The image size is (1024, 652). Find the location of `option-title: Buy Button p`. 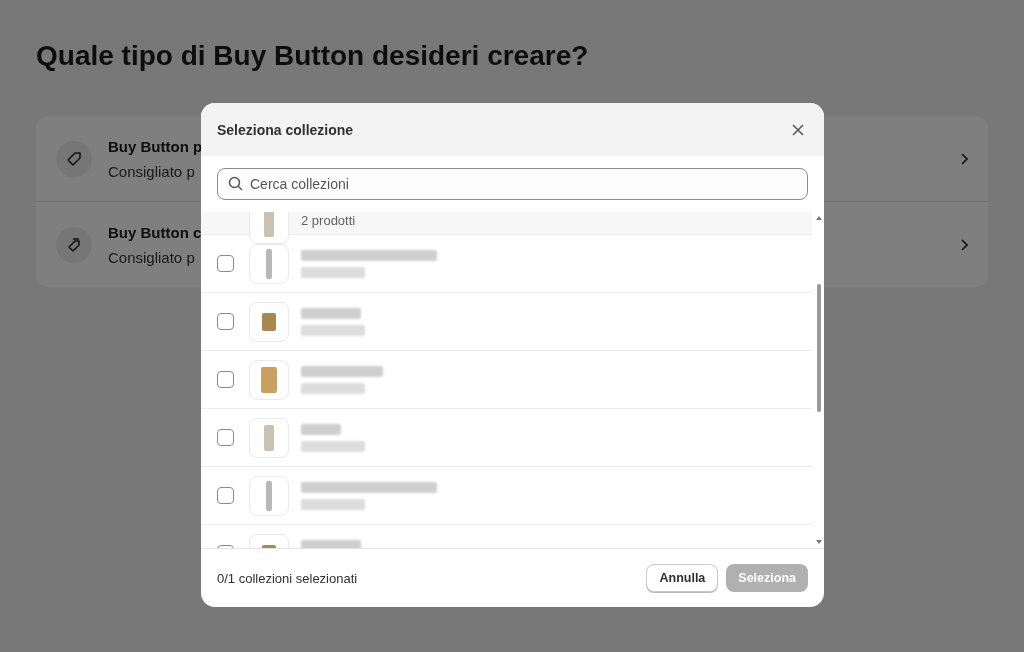

option-title: Buy Button p is located at coordinates (155, 146).